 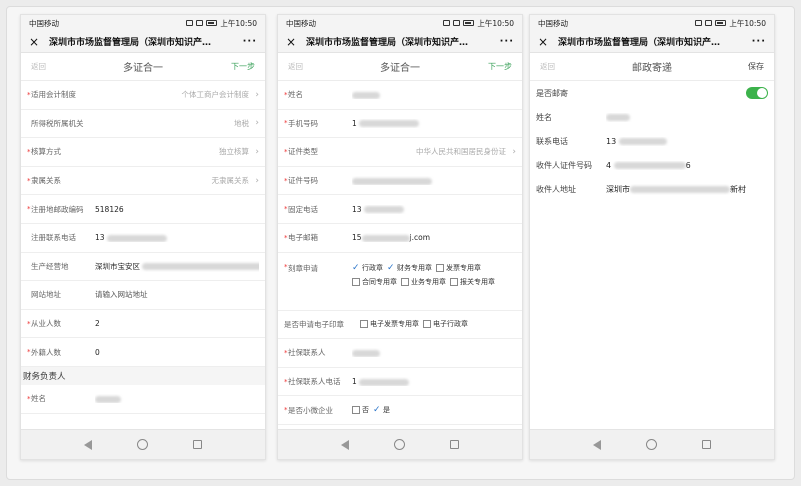 I want to click on field-label: 注册地邮政编码, so click(x=57, y=209).